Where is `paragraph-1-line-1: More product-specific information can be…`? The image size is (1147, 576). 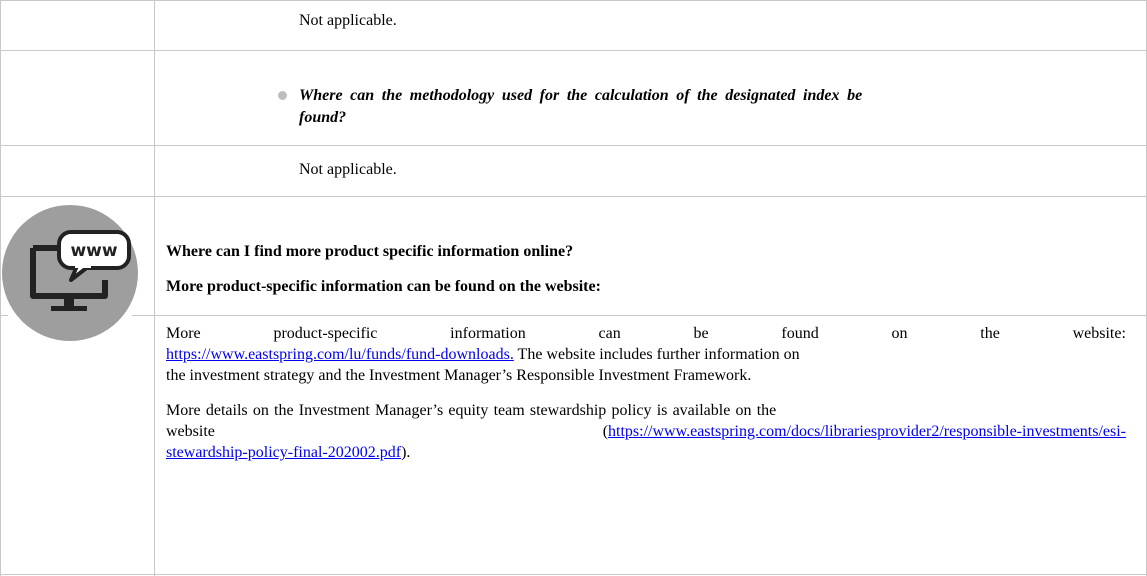 paragraph-1-line-1: More product-specific information can be… is located at coordinates (646, 334).